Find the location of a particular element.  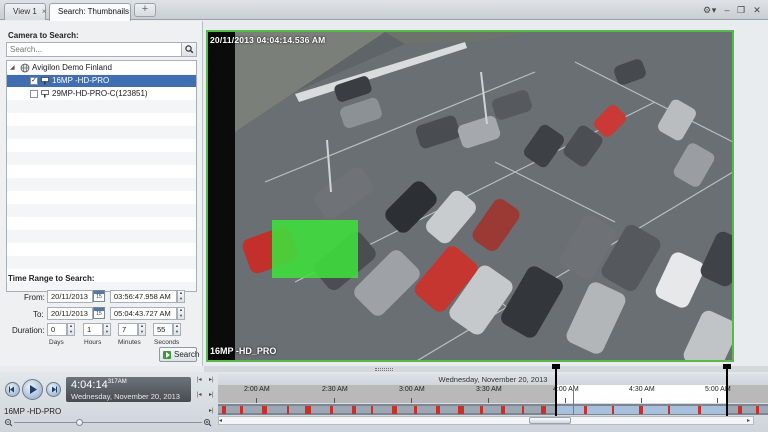

site-name: Avigilon Demo Finland is located at coordinates (72, 67).